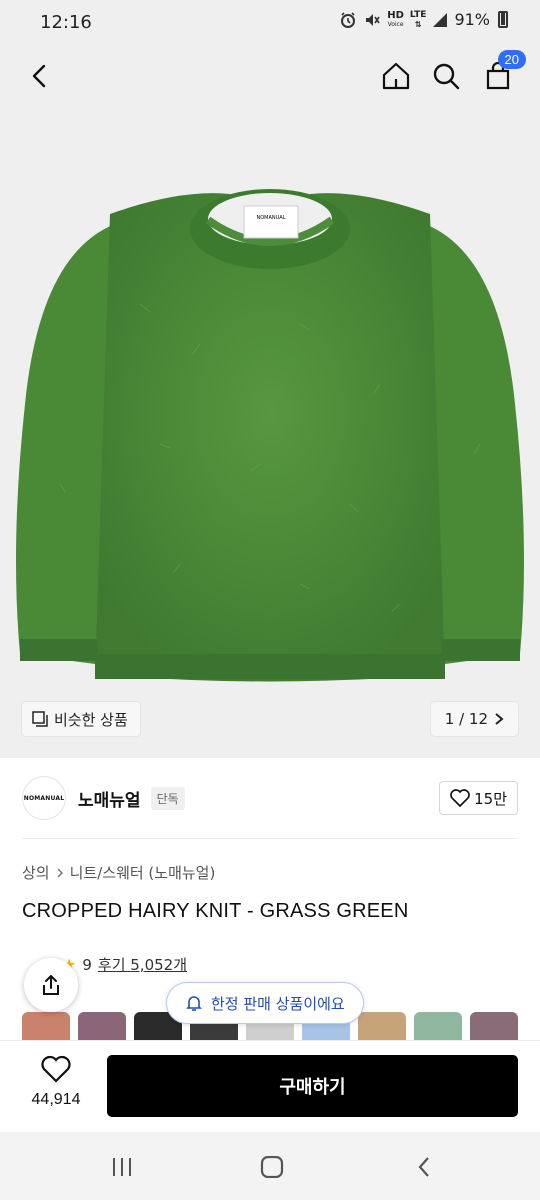 The image size is (540, 1200). Describe the element at coordinates (278, 1003) in the screenshot. I see `limited-sale-label: 한정 판매 상품이에요` at that location.